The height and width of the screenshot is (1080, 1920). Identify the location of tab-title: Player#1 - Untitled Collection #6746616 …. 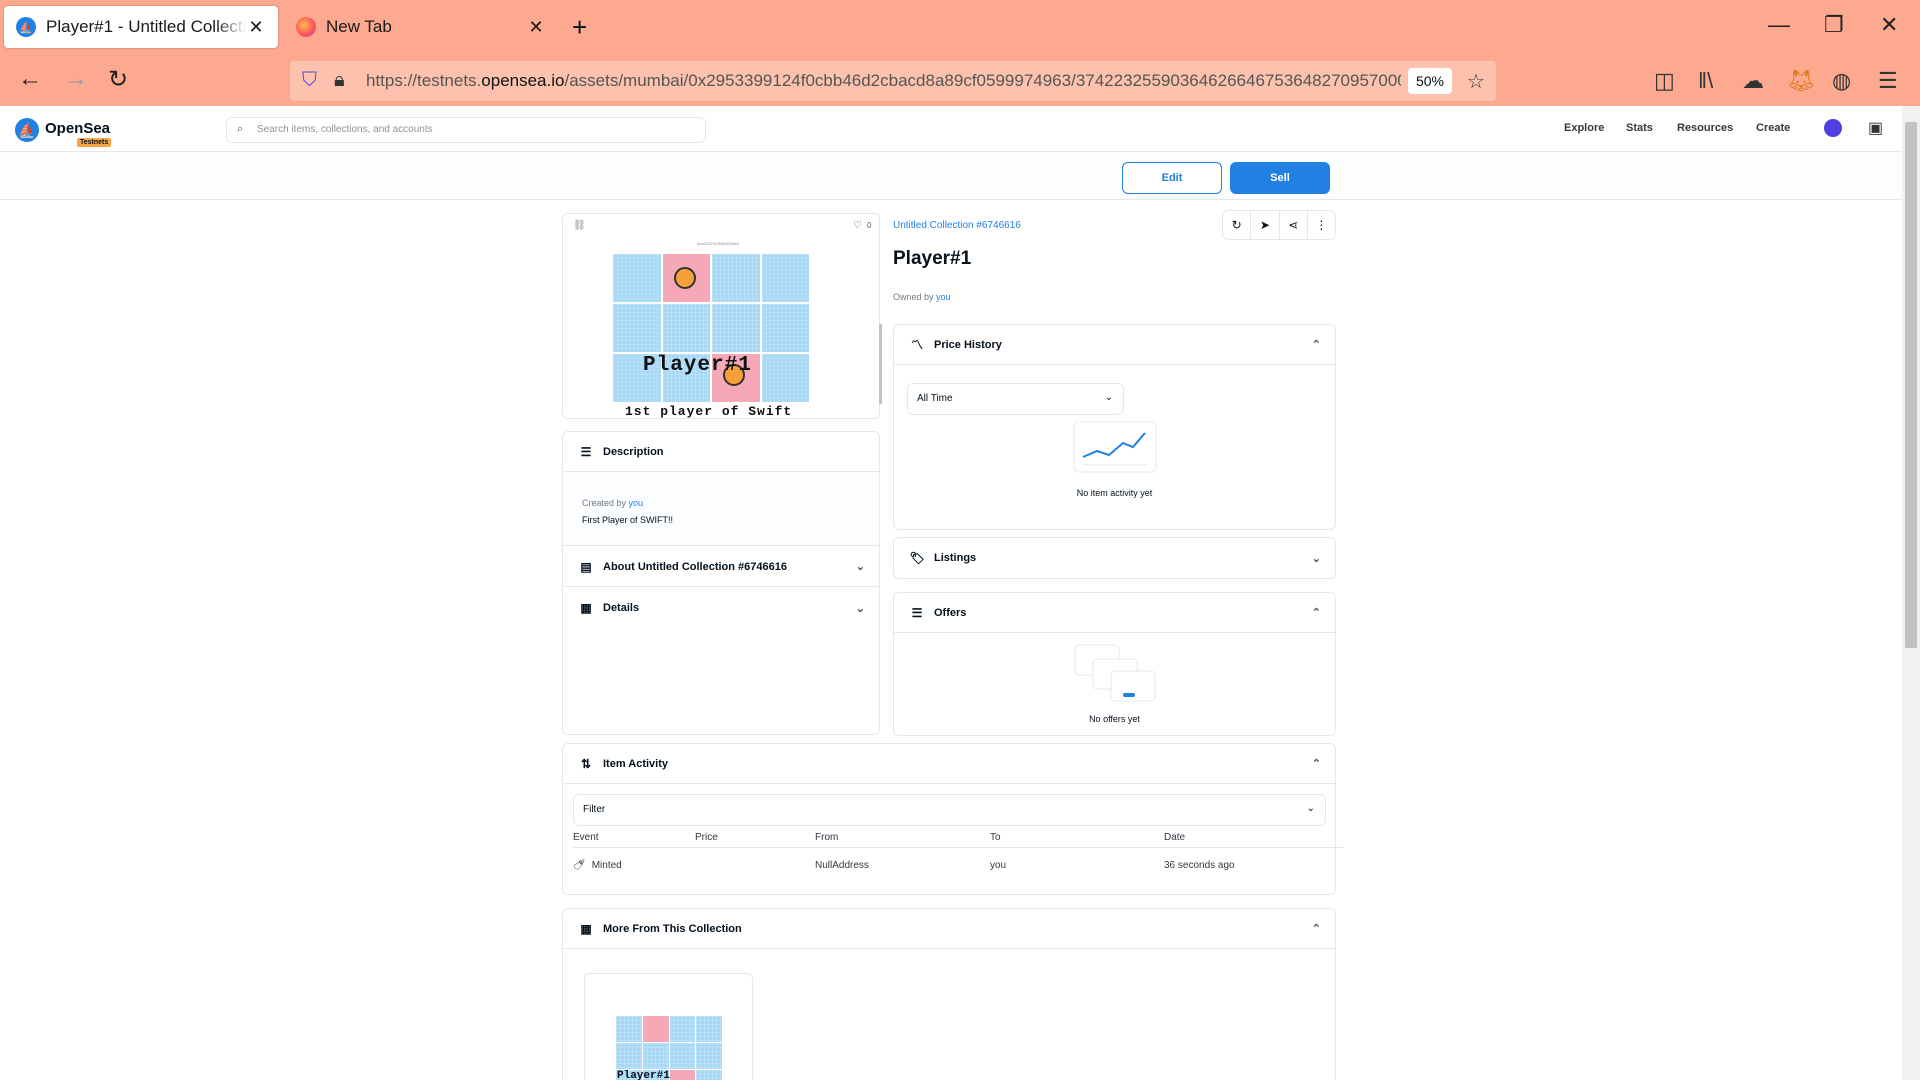
(146, 26).